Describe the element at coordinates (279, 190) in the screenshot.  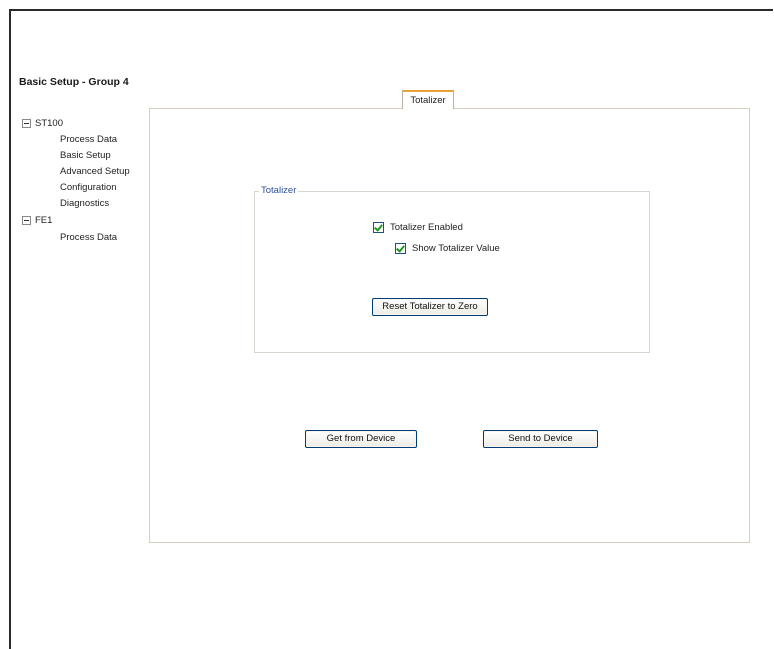
I see `groupbox-label: Totalizer` at that location.